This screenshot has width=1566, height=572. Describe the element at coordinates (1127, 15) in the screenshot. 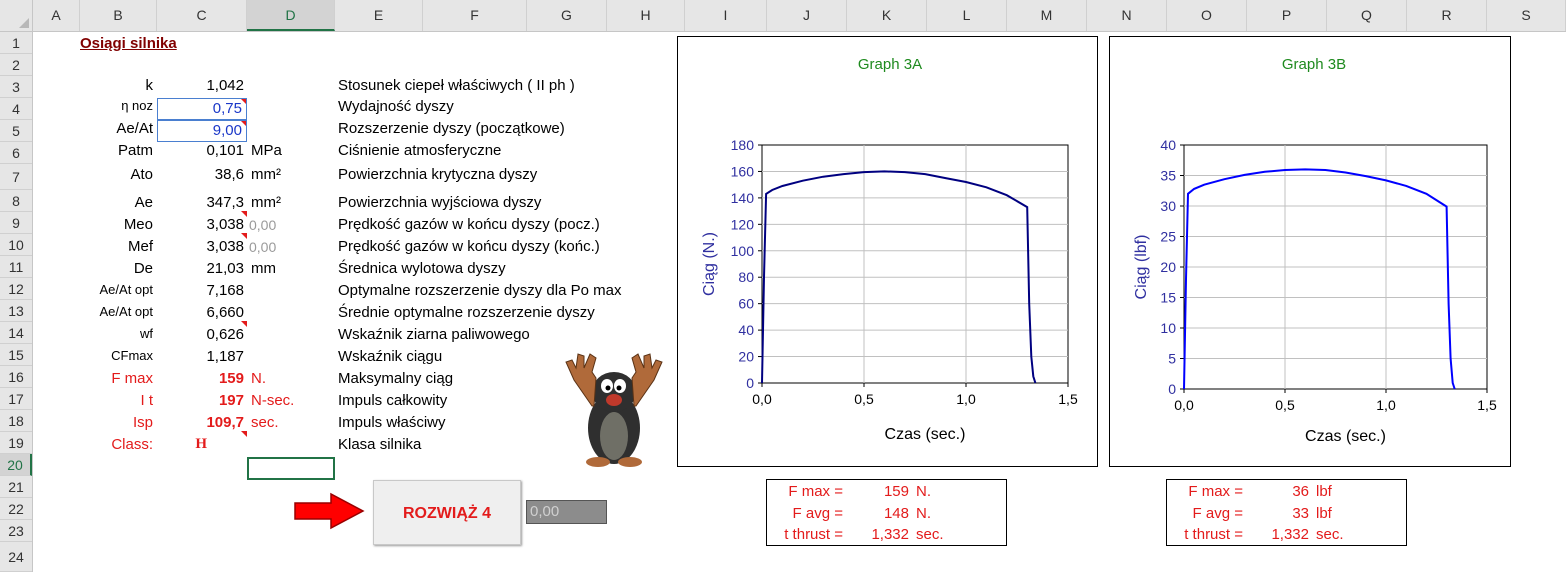

I see `column-header-n: N` at that location.